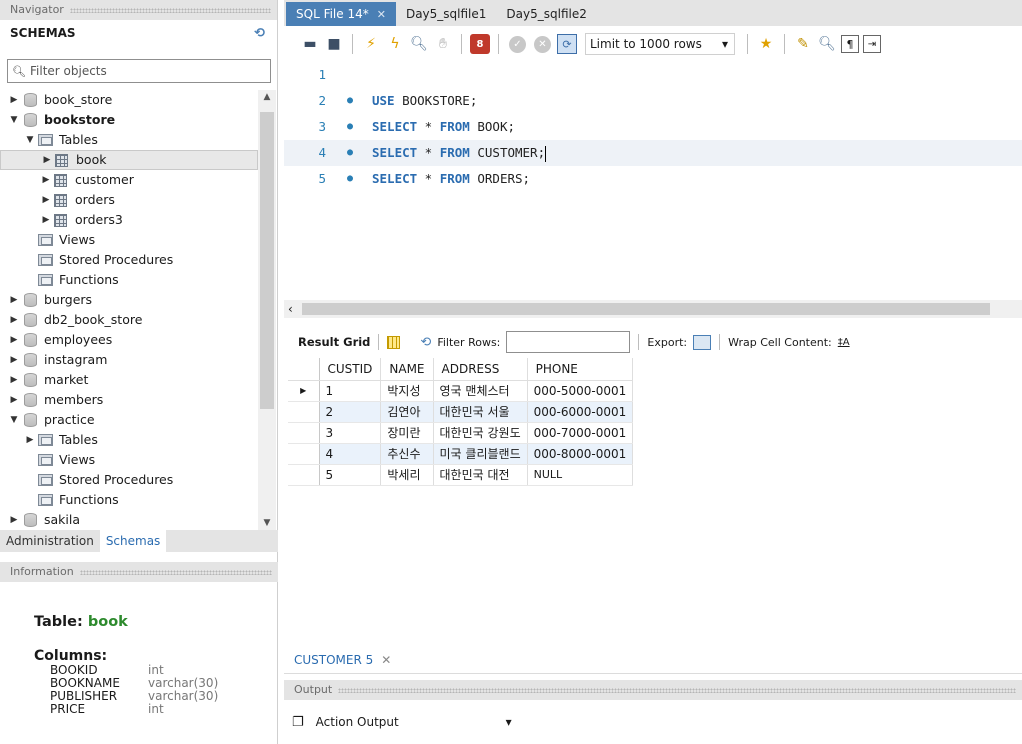 The width and height of the screenshot is (1022, 744). Describe the element at coordinates (129, 480) in the screenshot. I see `tree-item-stored-procedures: Stored Procedures` at that location.